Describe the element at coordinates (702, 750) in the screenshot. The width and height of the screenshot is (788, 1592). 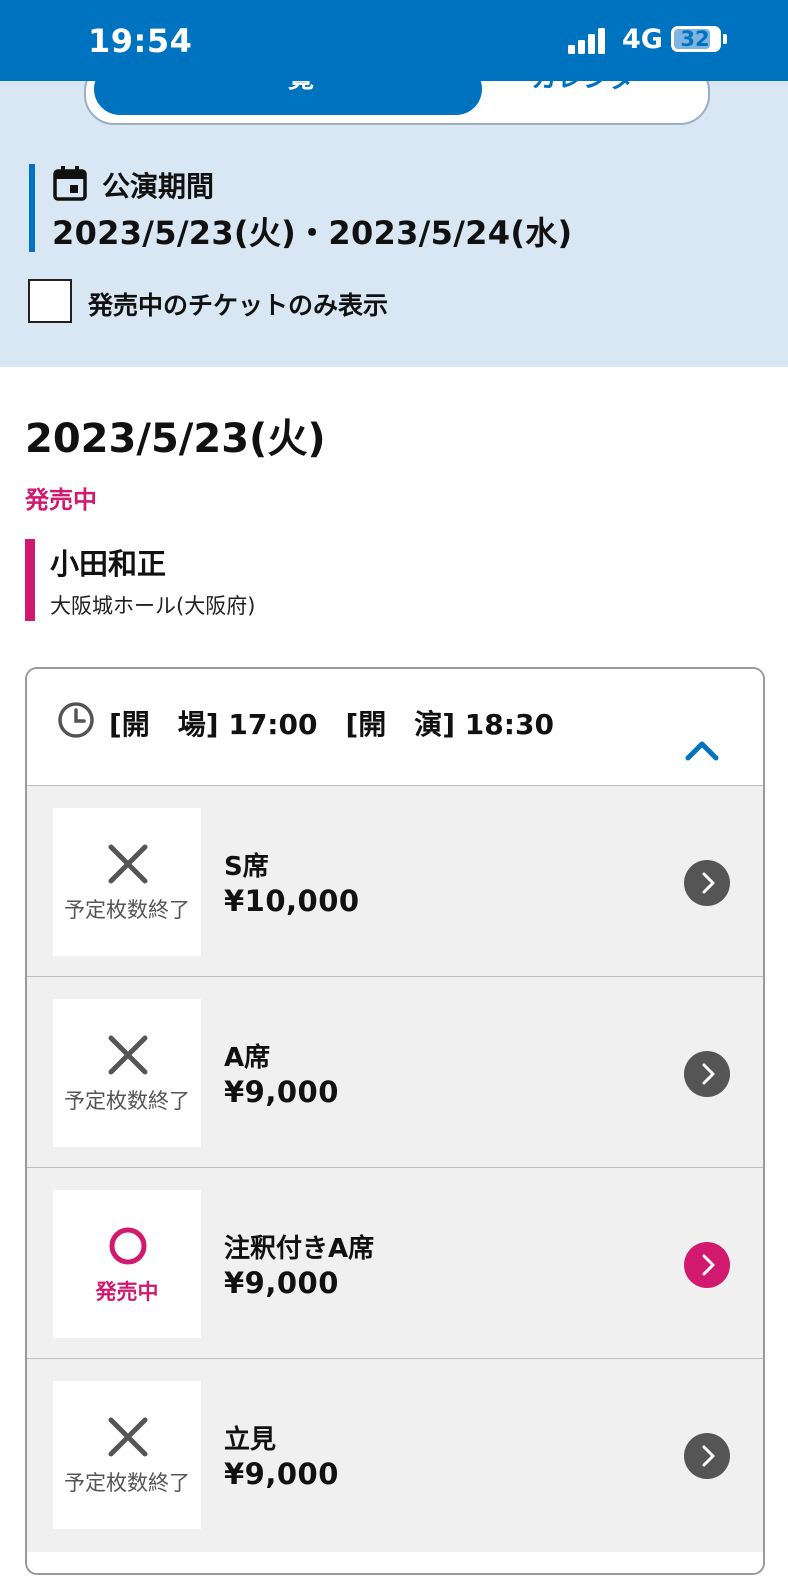
I see `chevron-up-icon` at that location.